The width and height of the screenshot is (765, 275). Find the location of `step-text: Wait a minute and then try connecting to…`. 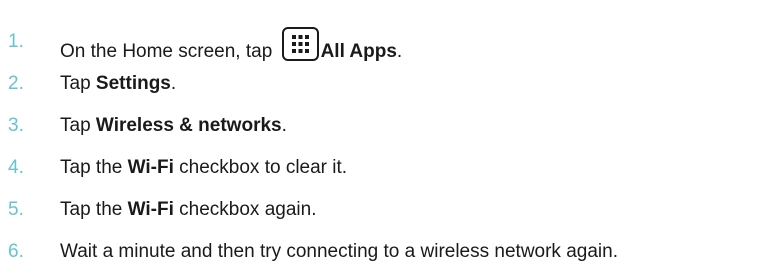

step-text: Wait a minute and then try connecting to… is located at coordinates (339, 251).